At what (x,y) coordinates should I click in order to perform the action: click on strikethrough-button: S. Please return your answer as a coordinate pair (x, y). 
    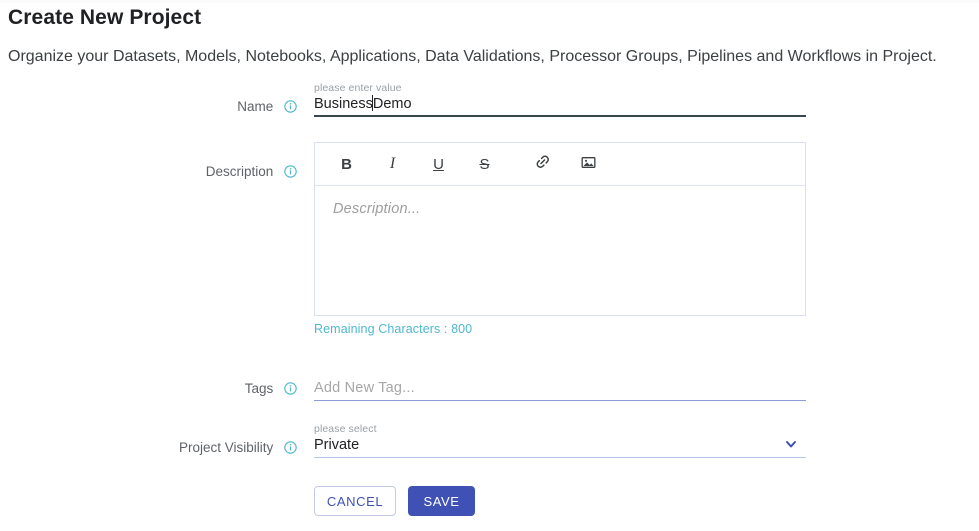
    Looking at the image, I should click on (484, 164).